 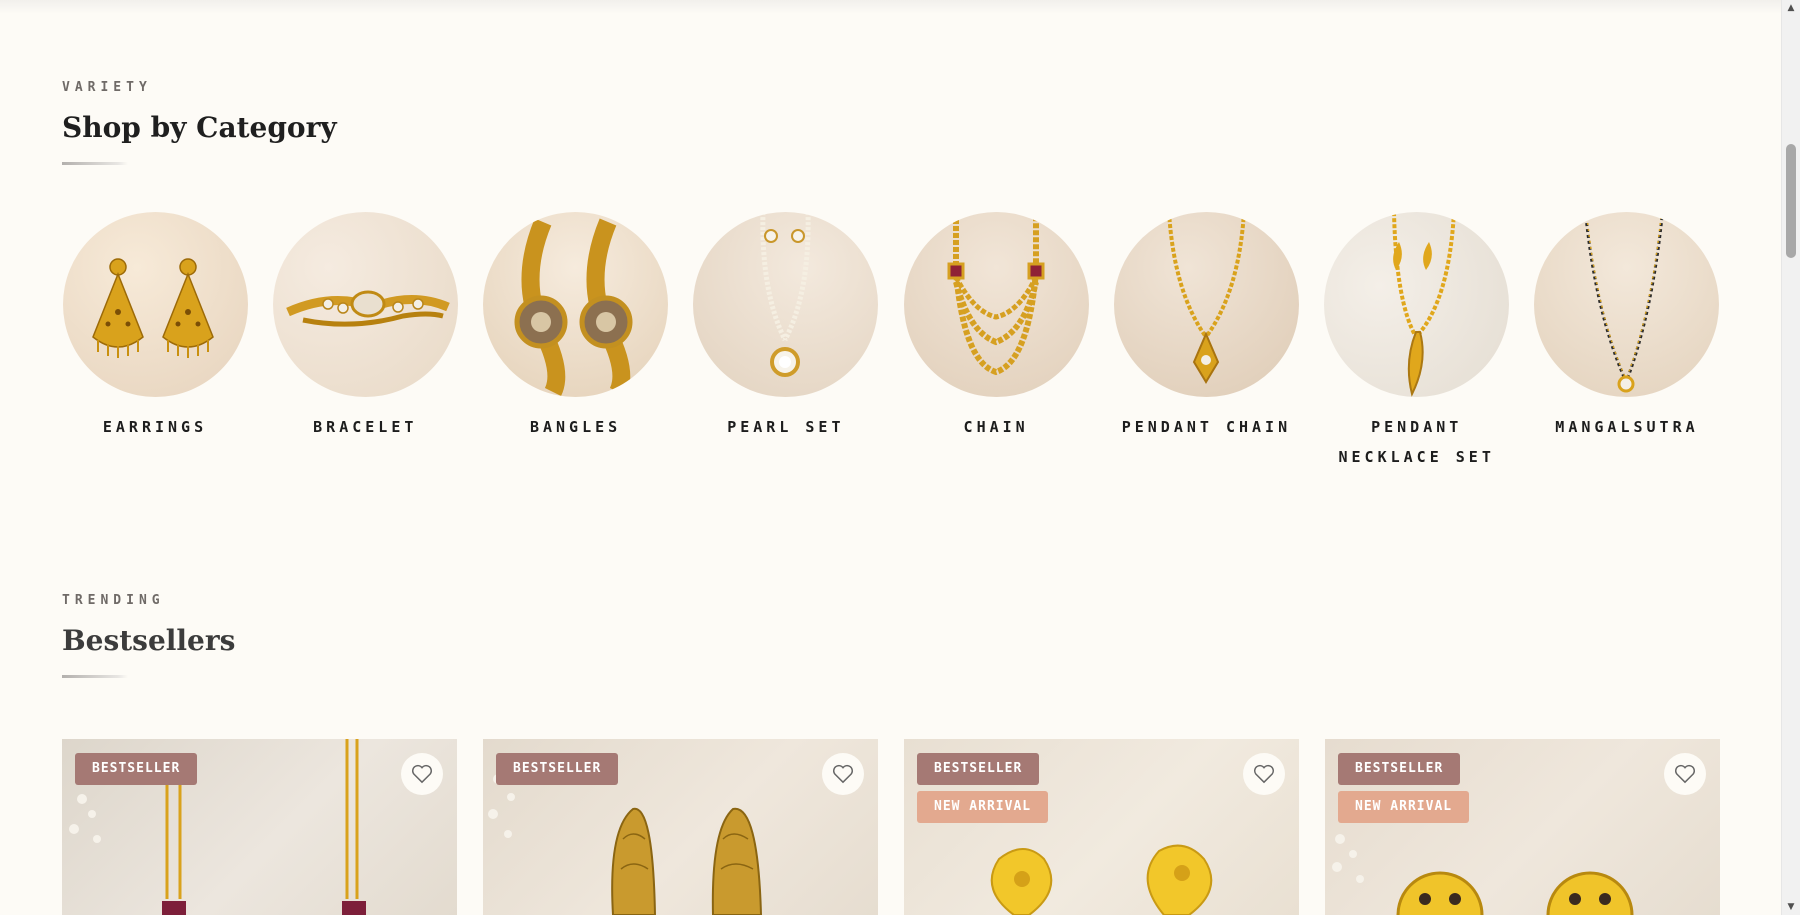 I want to click on bestseller-title: Bestsellers, so click(x=149, y=640).